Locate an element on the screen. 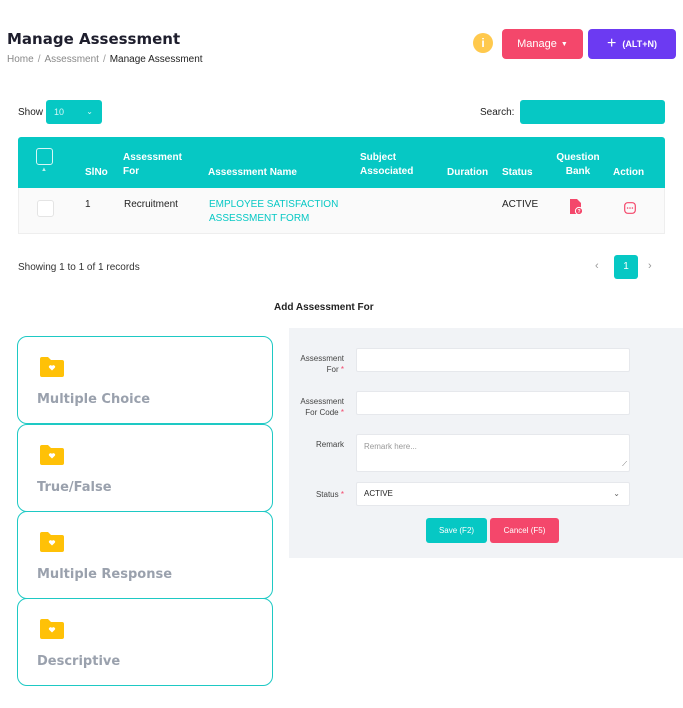 The height and width of the screenshot is (708, 683). resize-handle-icon: ⟋ is located at coordinates (624, 464).